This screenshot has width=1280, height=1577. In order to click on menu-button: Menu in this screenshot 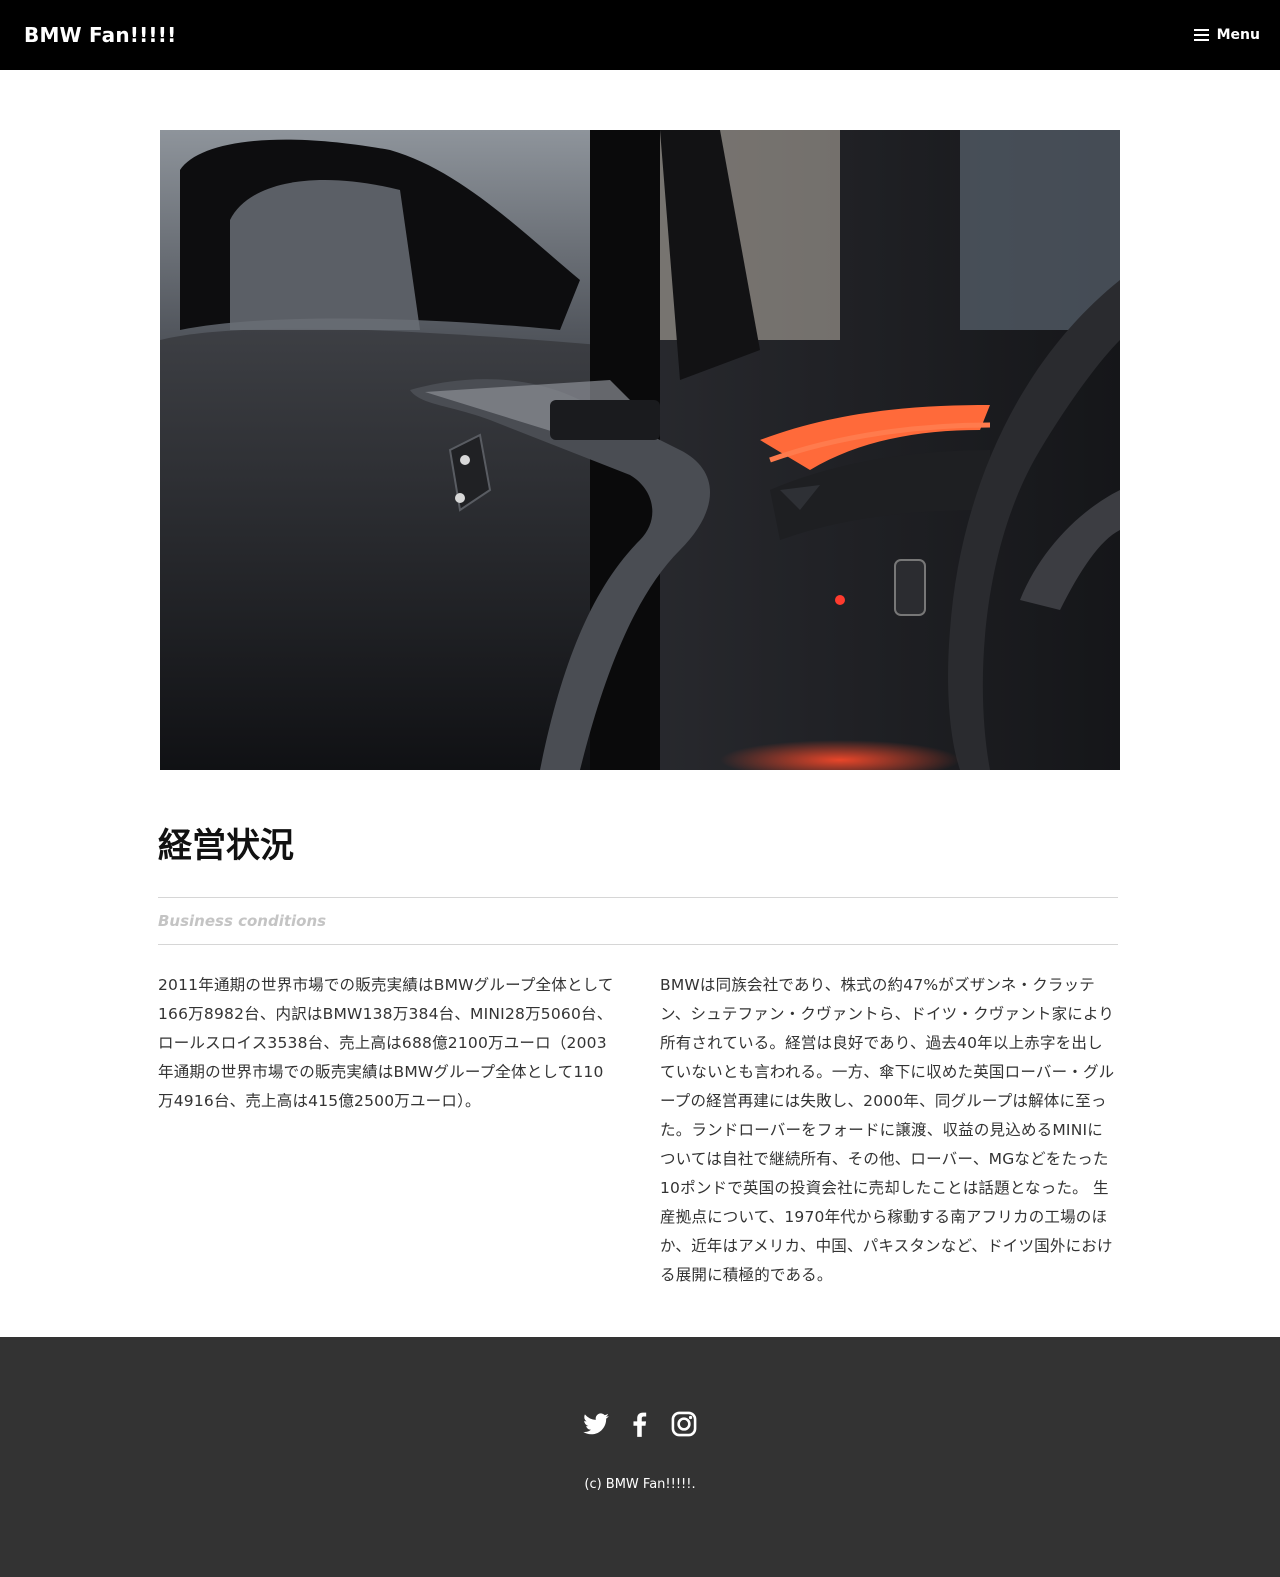, I will do `click(1226, 35)`.